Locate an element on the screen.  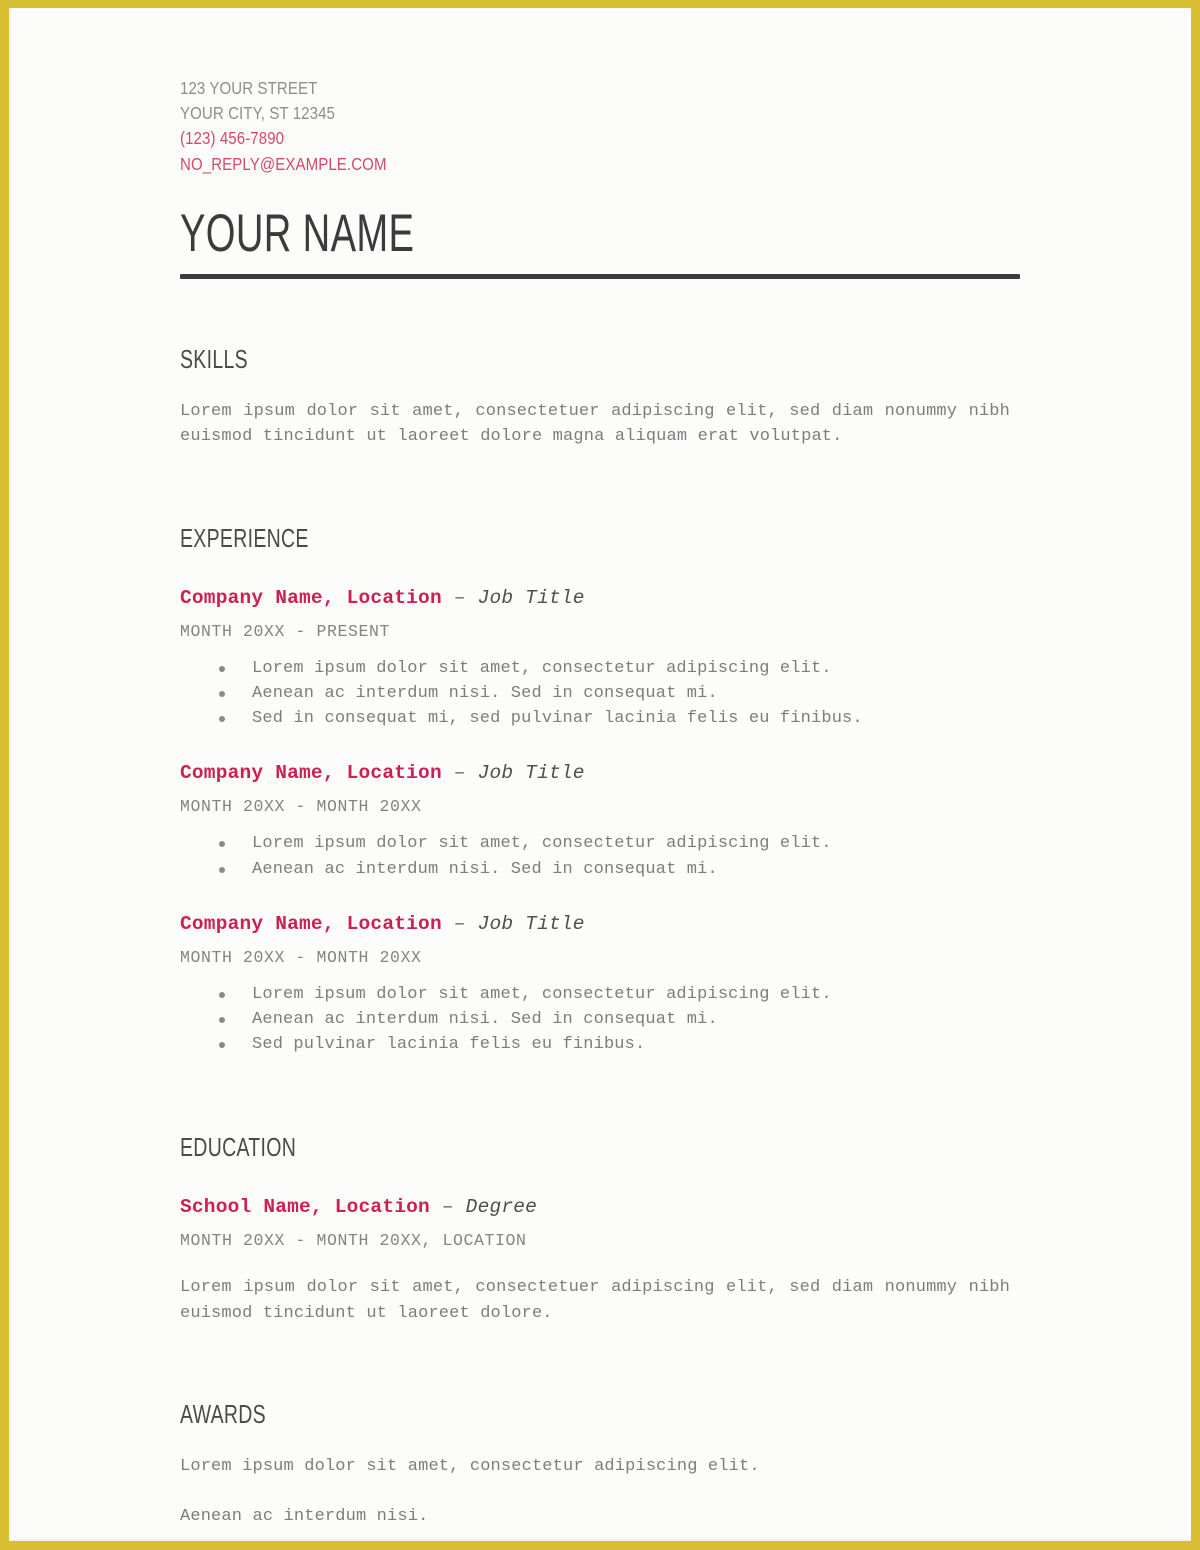
education-dates: MONTH 20XX - MONTH 20XX, LOCATION is located at coordinates (353, 1241).